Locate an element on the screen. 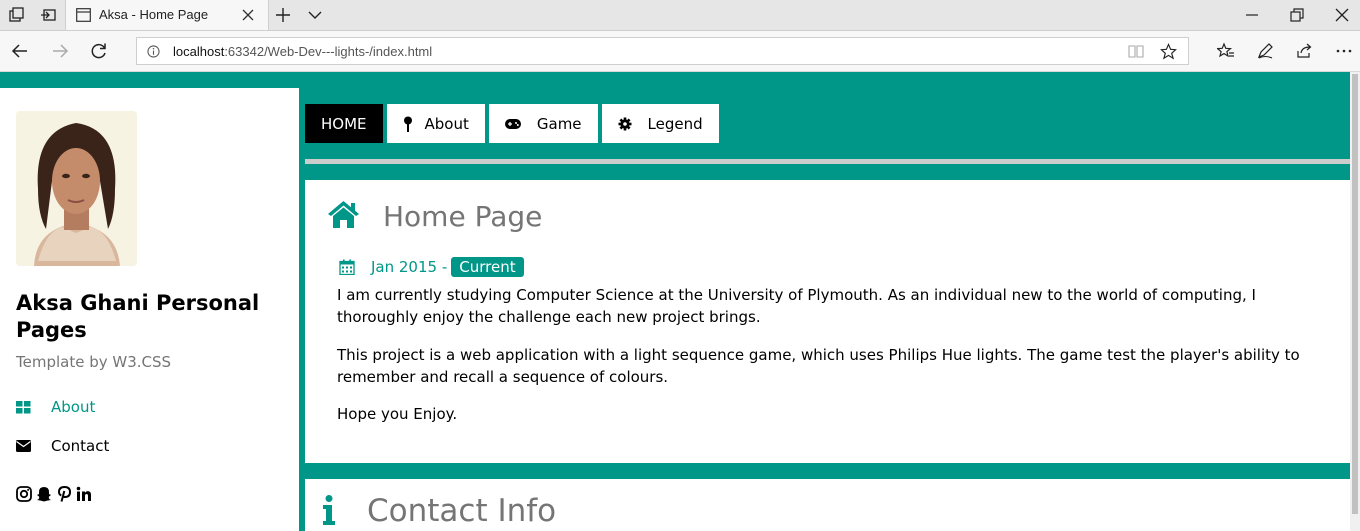 Image resolution: width=1360 pixels, height=531 pixels. notes-pen-icon is located at coordinates (1265, 51).